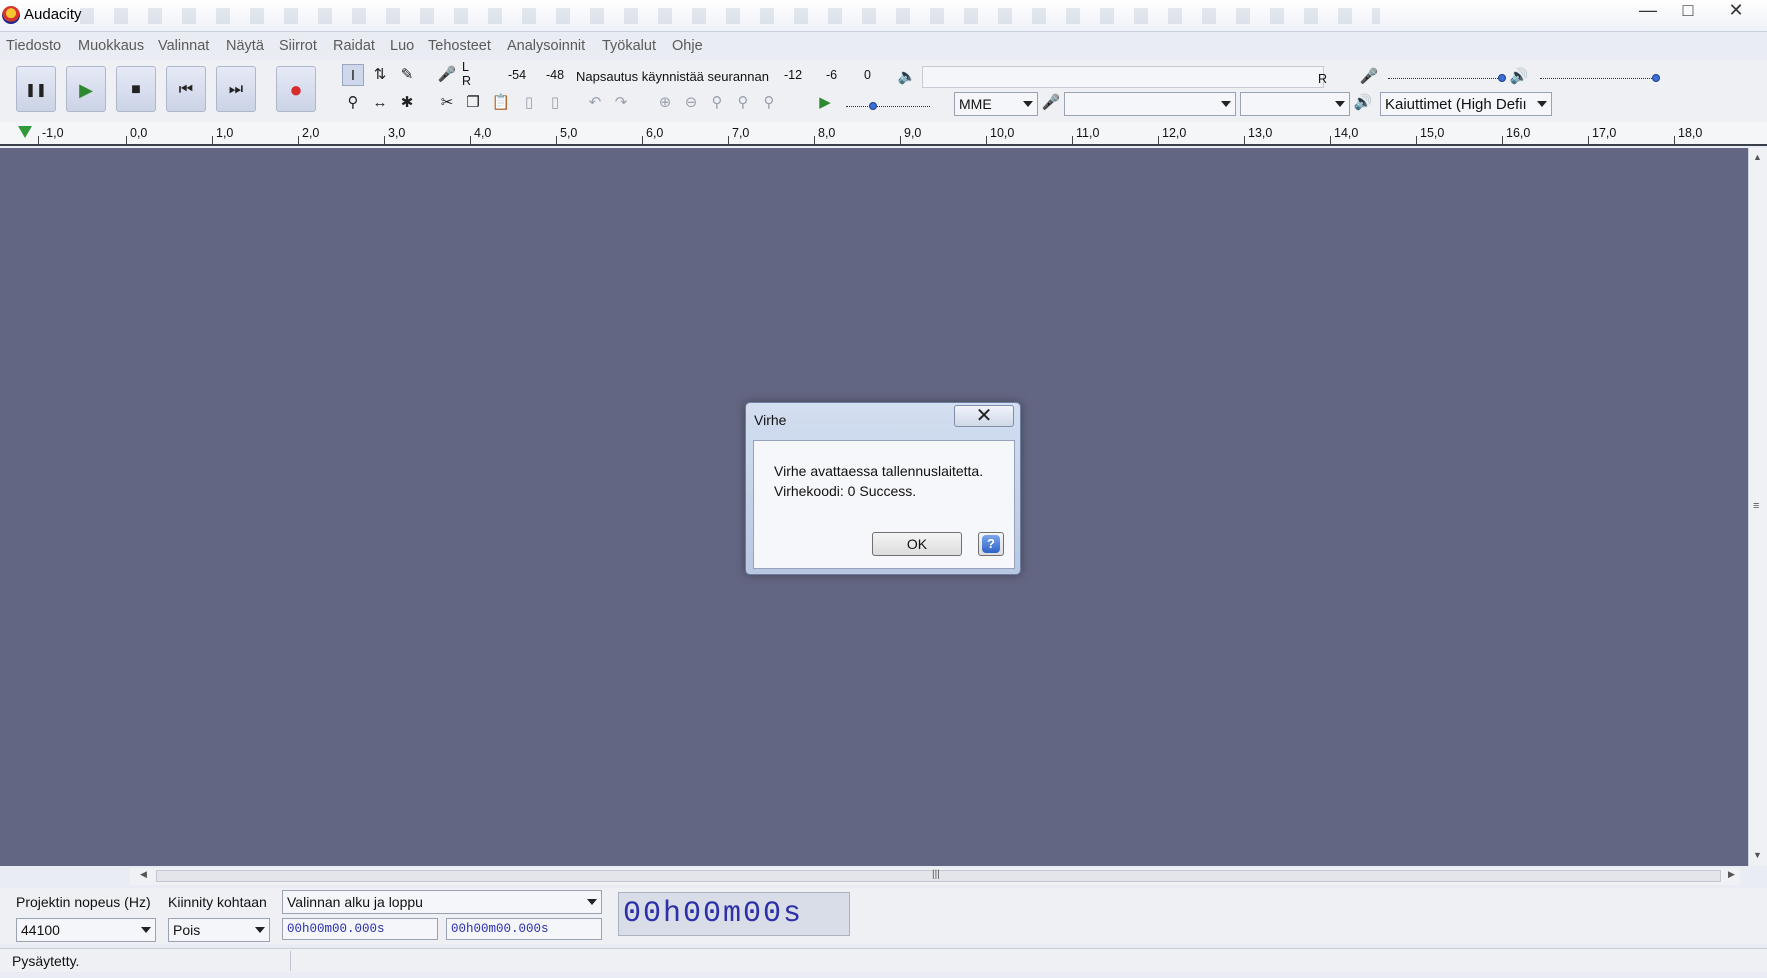 The width and height of the screenshot is (1767, 978). Describe the element at coordinates (913, 133) in the screenshot. I see `ruler-label: 9,0` at that location.